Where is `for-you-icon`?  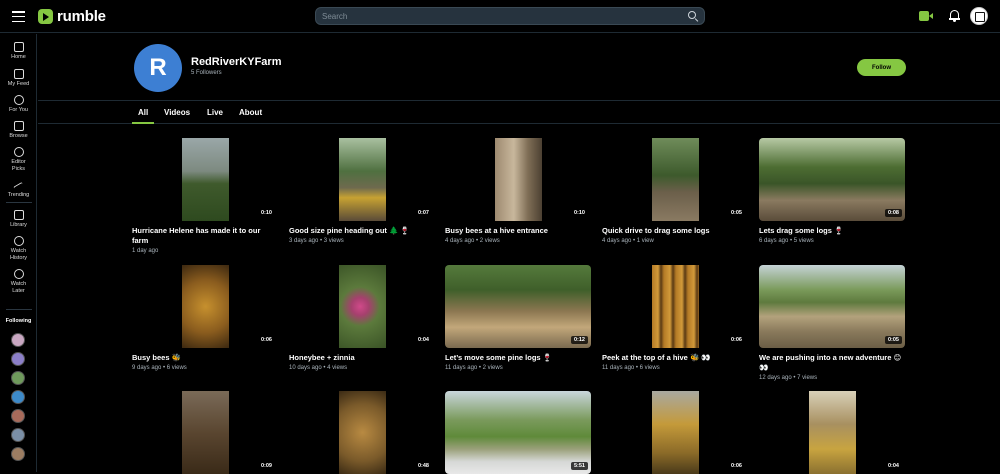
for-you-icon is located at coordinates (18, 100).